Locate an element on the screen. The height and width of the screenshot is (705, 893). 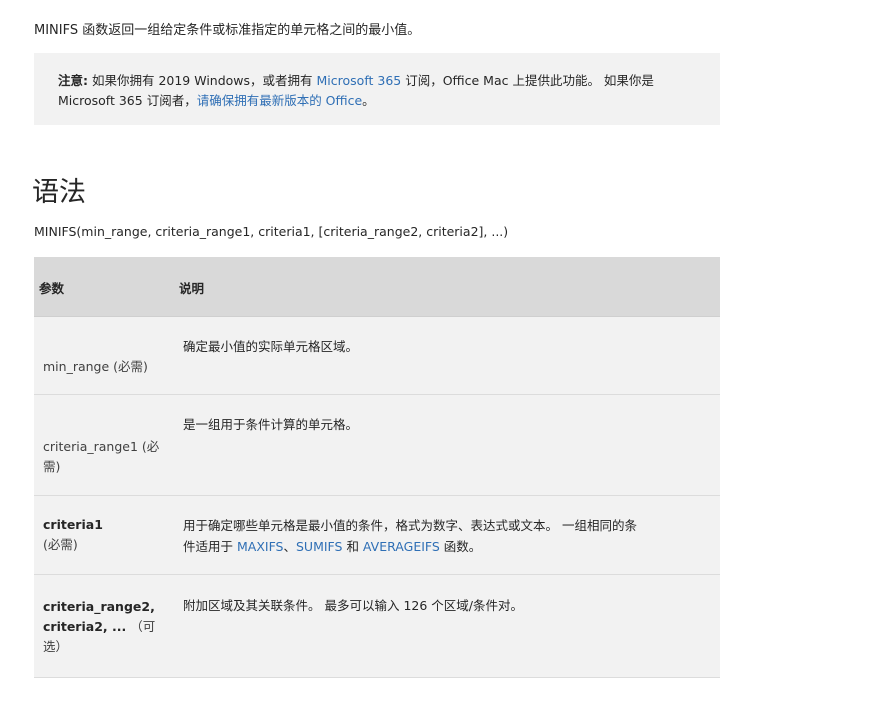
sumifs-link: SUMIFS is located at coordinates (319, 546).